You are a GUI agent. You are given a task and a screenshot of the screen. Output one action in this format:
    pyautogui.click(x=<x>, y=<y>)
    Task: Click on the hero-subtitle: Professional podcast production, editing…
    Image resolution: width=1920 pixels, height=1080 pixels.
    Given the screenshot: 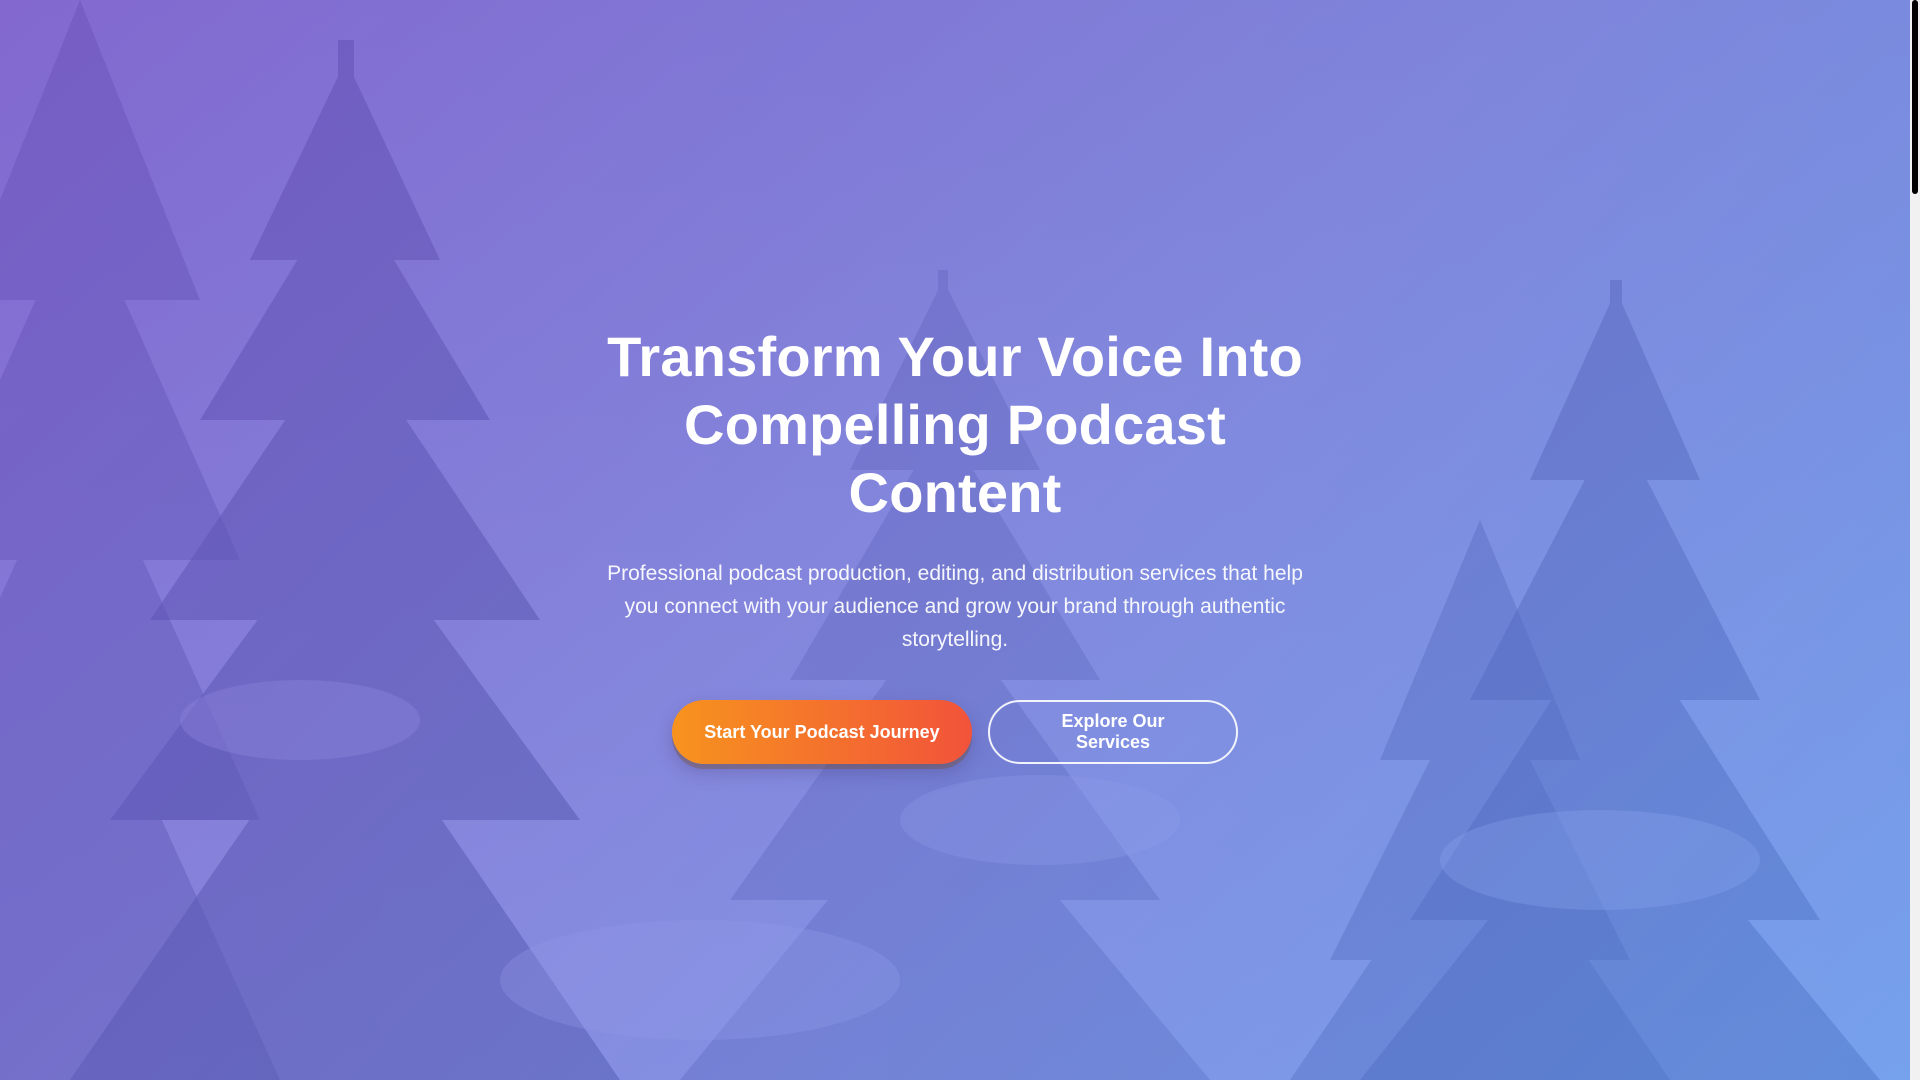 What is the action you would take?
    pyautogui.click(x=955, y=606)
    